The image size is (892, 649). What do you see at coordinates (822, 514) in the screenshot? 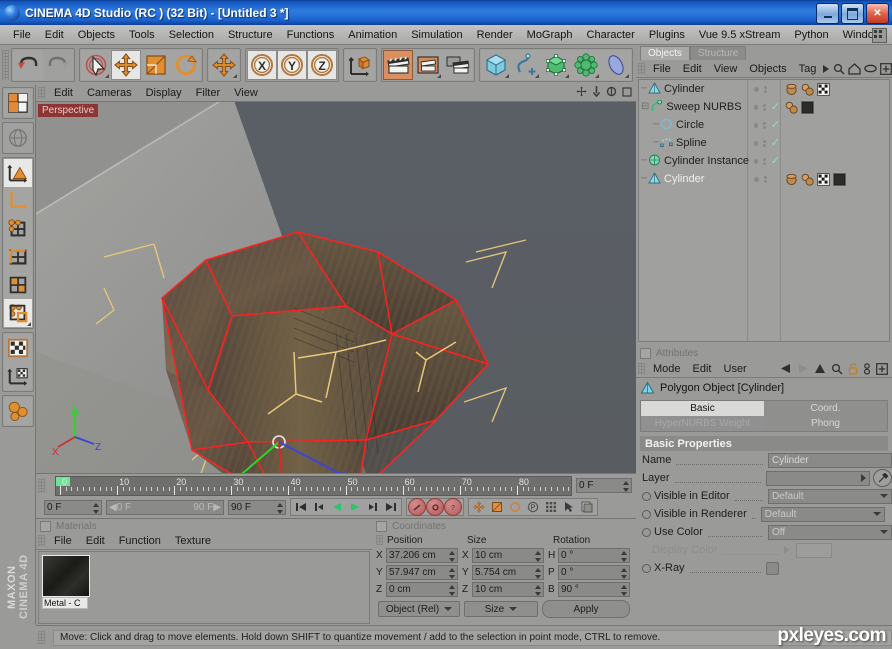
I see `visible-renderer-select: Default` at bounding box center [822, 514].